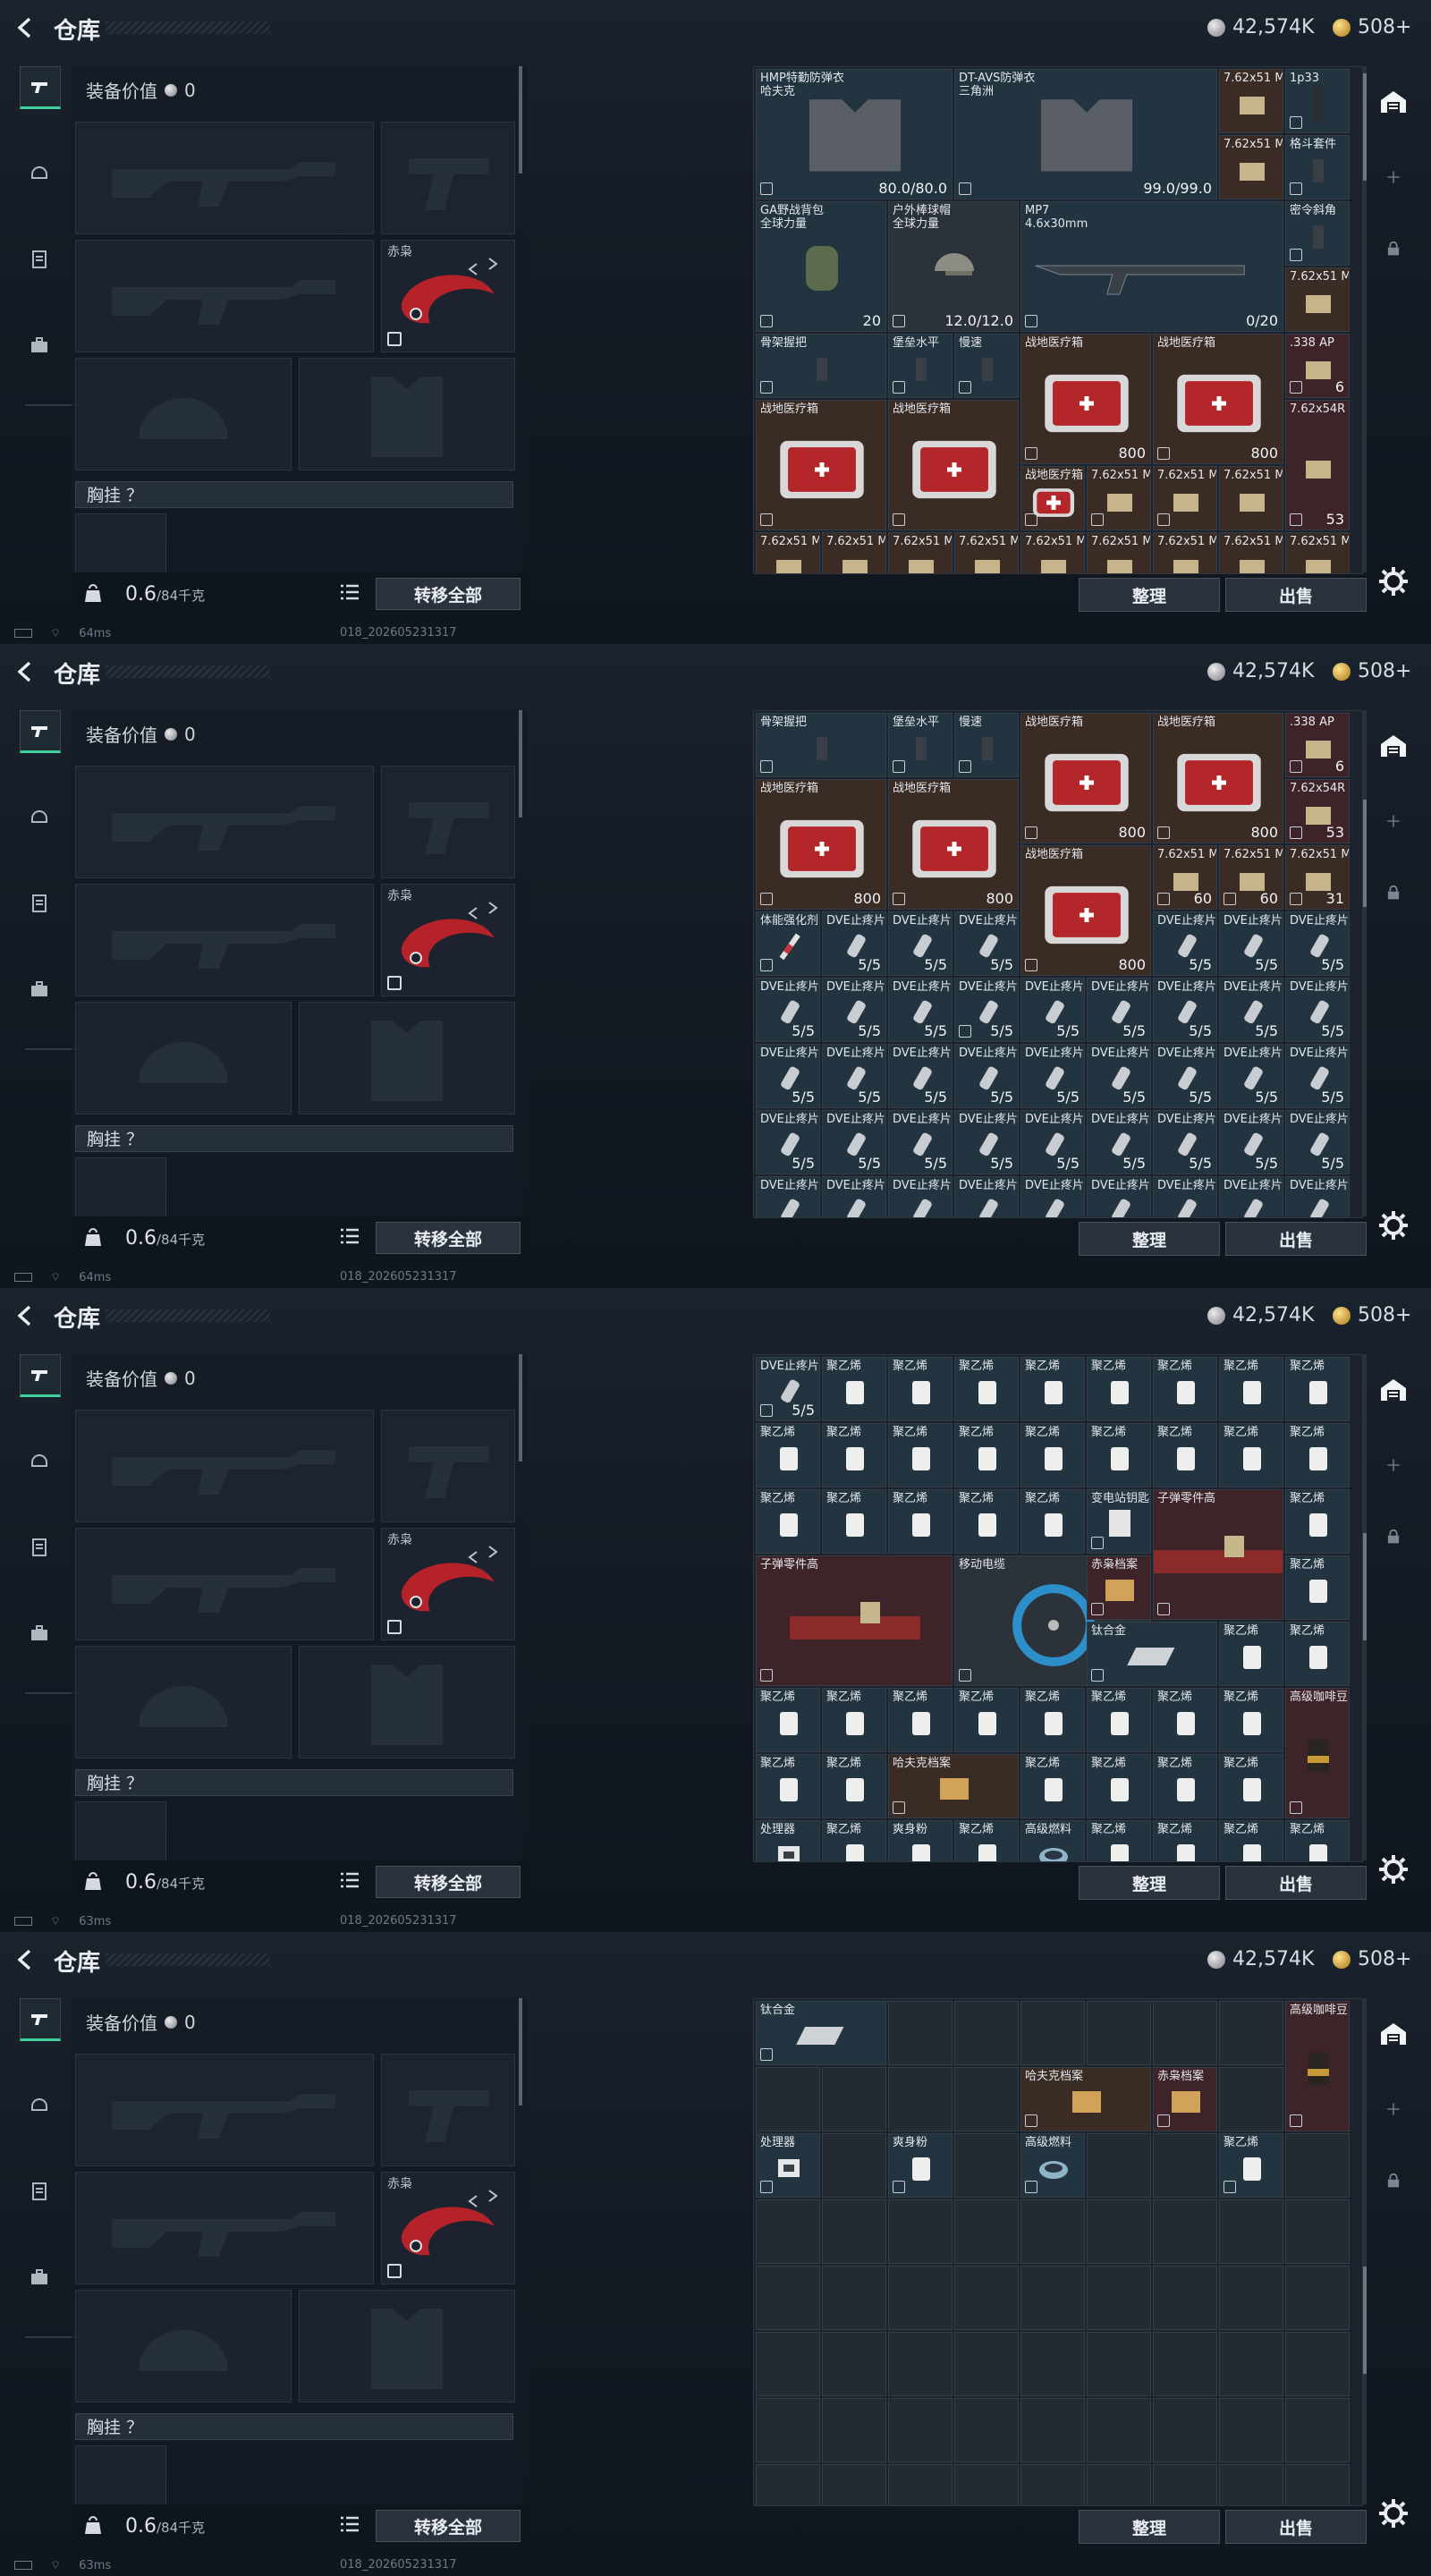 Image resolution: width=1431 pixels, height=2576 pixels. Describe the element at coordinates (1086, 2099) in the screenshot. I see `stash-item: 哈夫克档案` at that location.